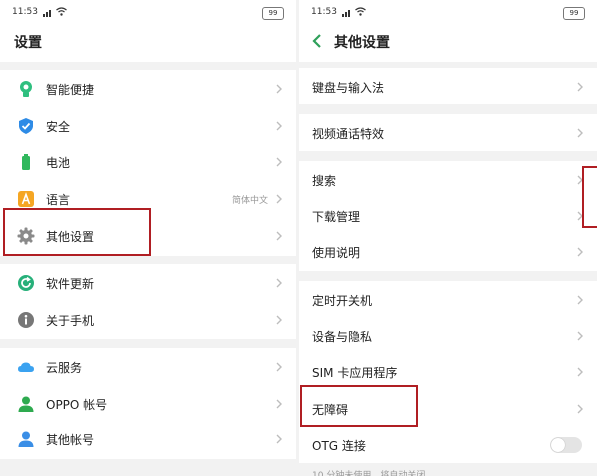 The width and height of the screenshot is (597, 476). I want to click on back-chevron-icon, so click(317, 41).